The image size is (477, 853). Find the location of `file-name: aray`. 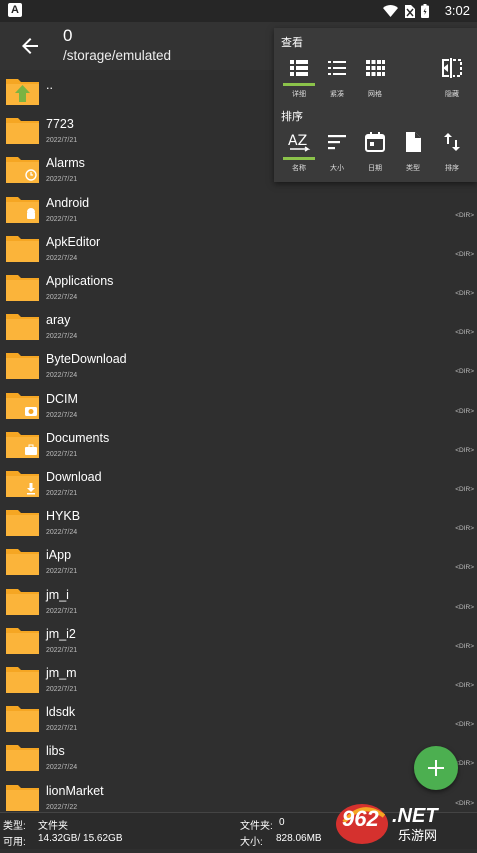

file-name: aray is located at coordinates (58, 320).